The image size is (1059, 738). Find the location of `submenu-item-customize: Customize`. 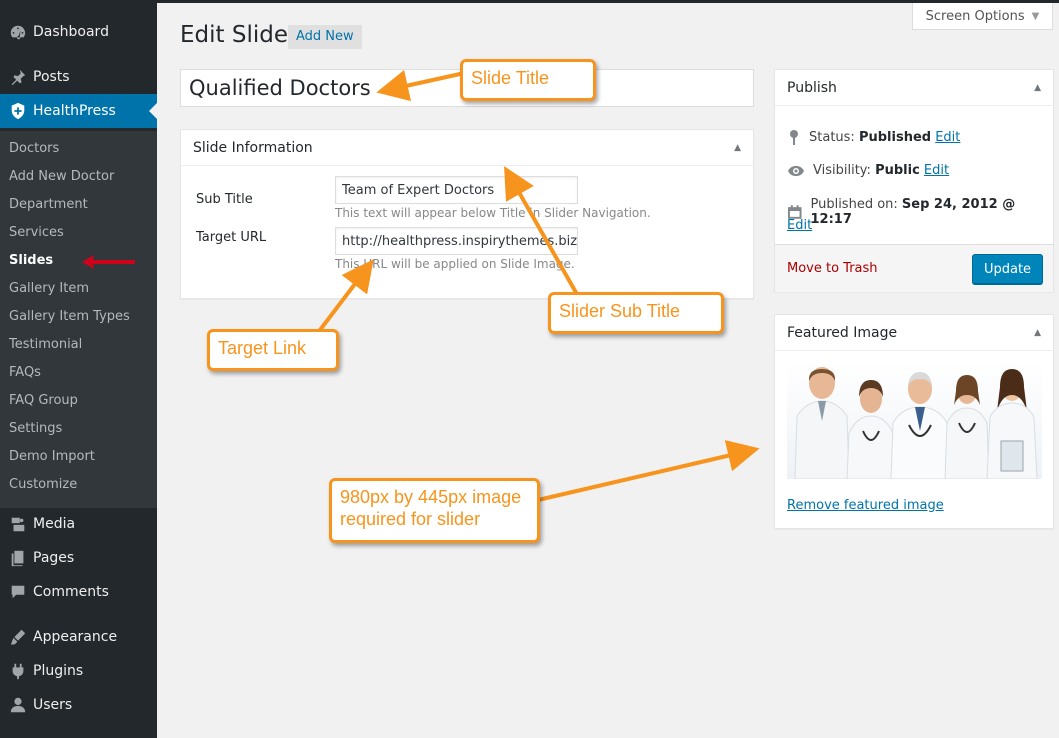

submenu-item-customize: Customize is located at coordinates (43, 485).